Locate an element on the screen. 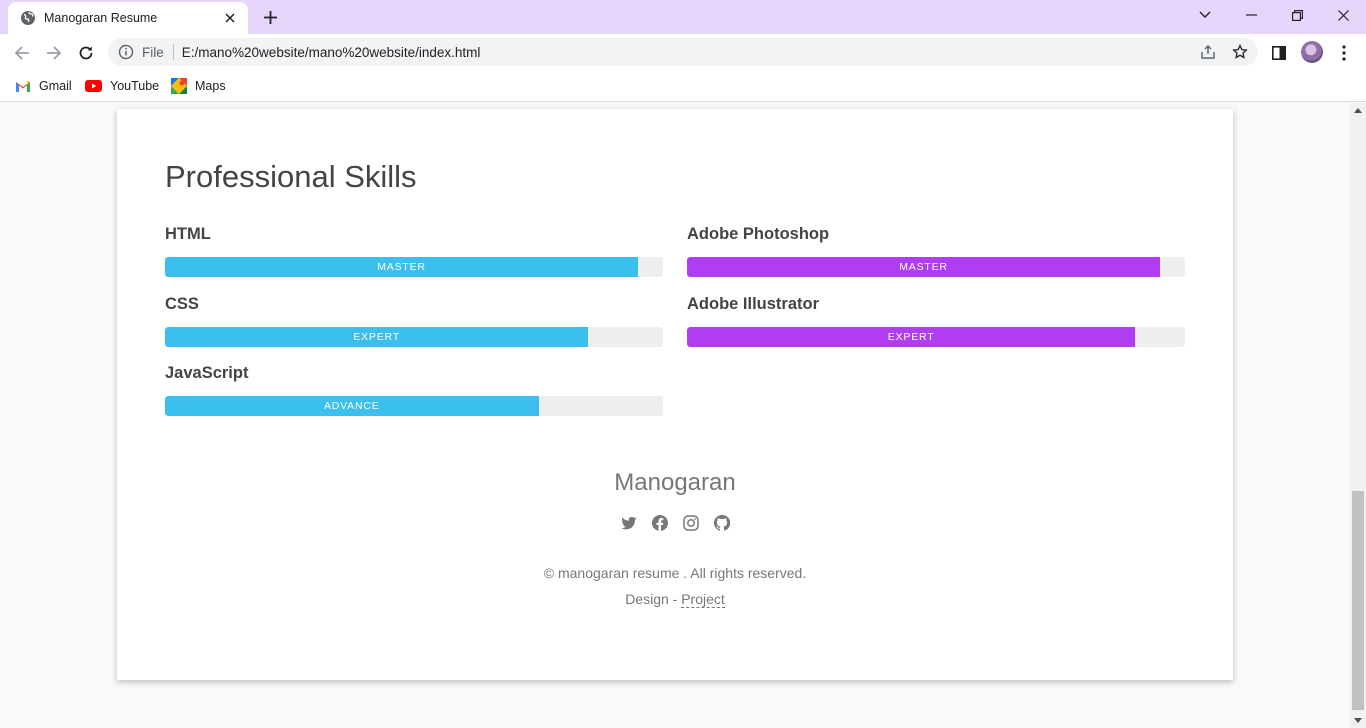 The height and width of the screenshot is (728, 1366). skill-item-illustrator: Adobe Illustrator EXPERT is located at coordinates (936, 321).